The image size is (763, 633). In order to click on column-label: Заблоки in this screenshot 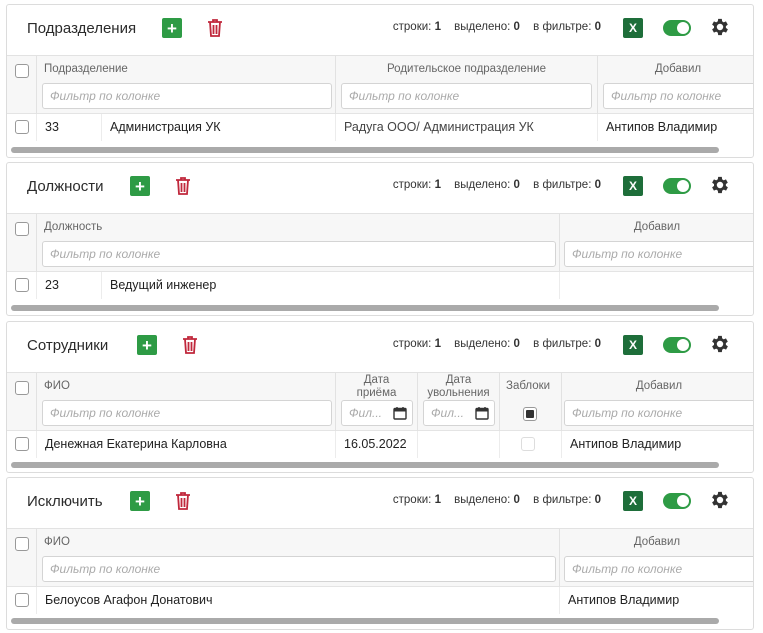, I will do `click(528, 386)`.